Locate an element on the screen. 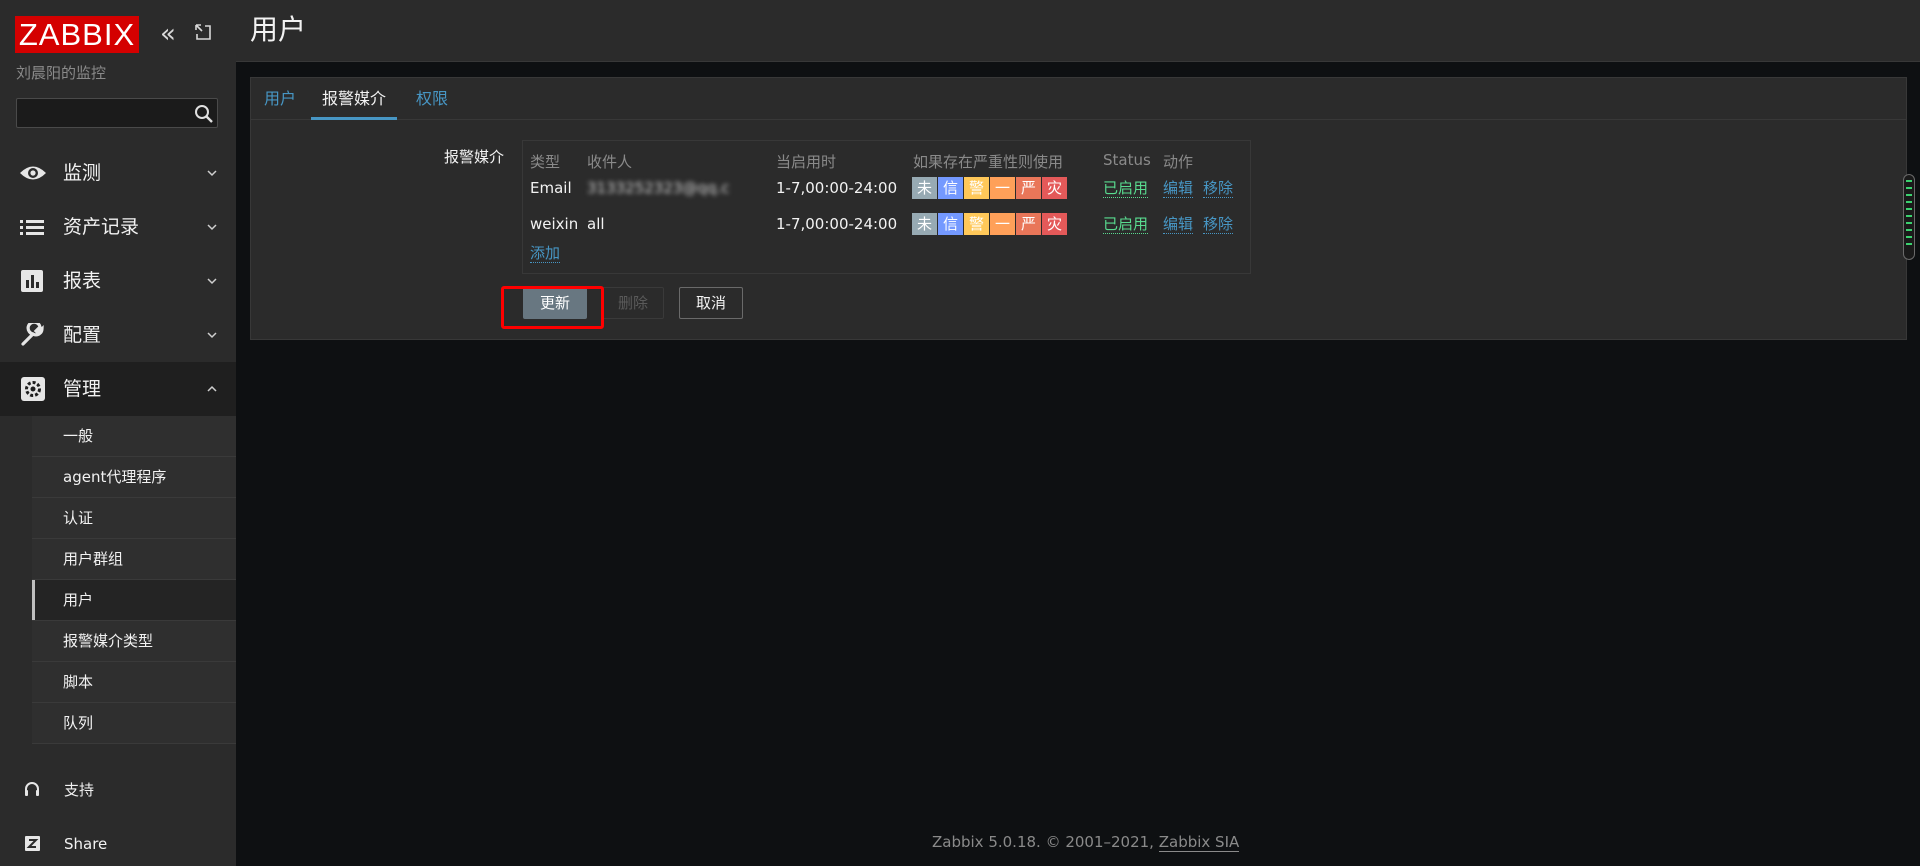  menu-item-administration: 管理 is located at coordinates (118, 389).